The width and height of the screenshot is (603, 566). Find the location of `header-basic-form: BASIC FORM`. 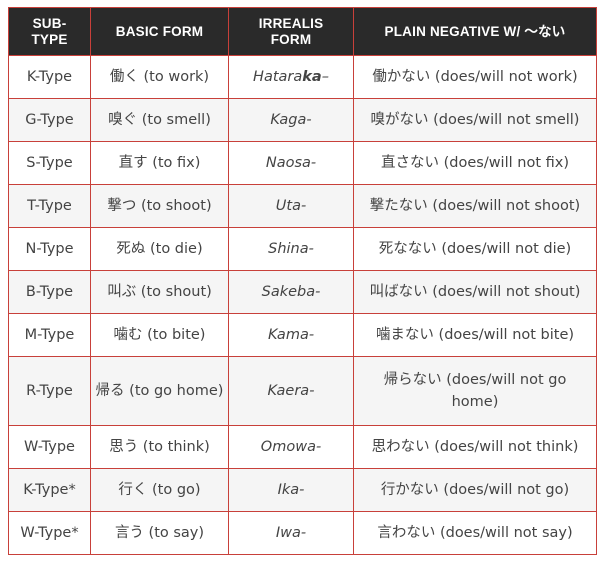

header-basic-form: BASIC FORM is located at coordinates (159, 31).